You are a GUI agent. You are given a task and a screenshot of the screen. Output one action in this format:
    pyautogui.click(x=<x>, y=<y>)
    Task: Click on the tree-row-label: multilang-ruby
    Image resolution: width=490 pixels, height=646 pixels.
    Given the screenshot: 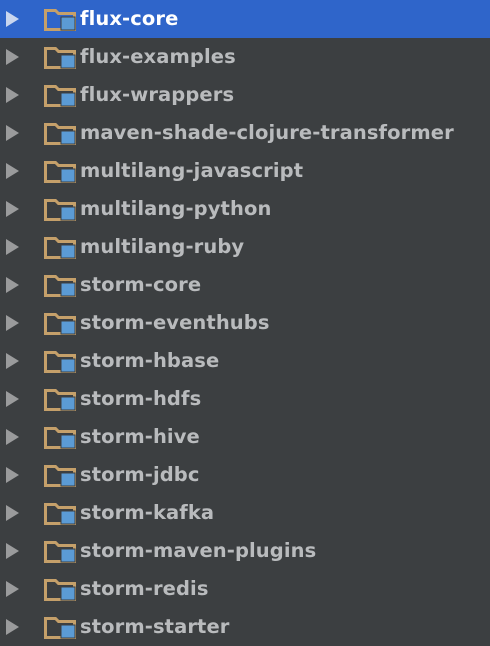 What is the action you would take?
    pyautogui.click(x=162, y=246)
    